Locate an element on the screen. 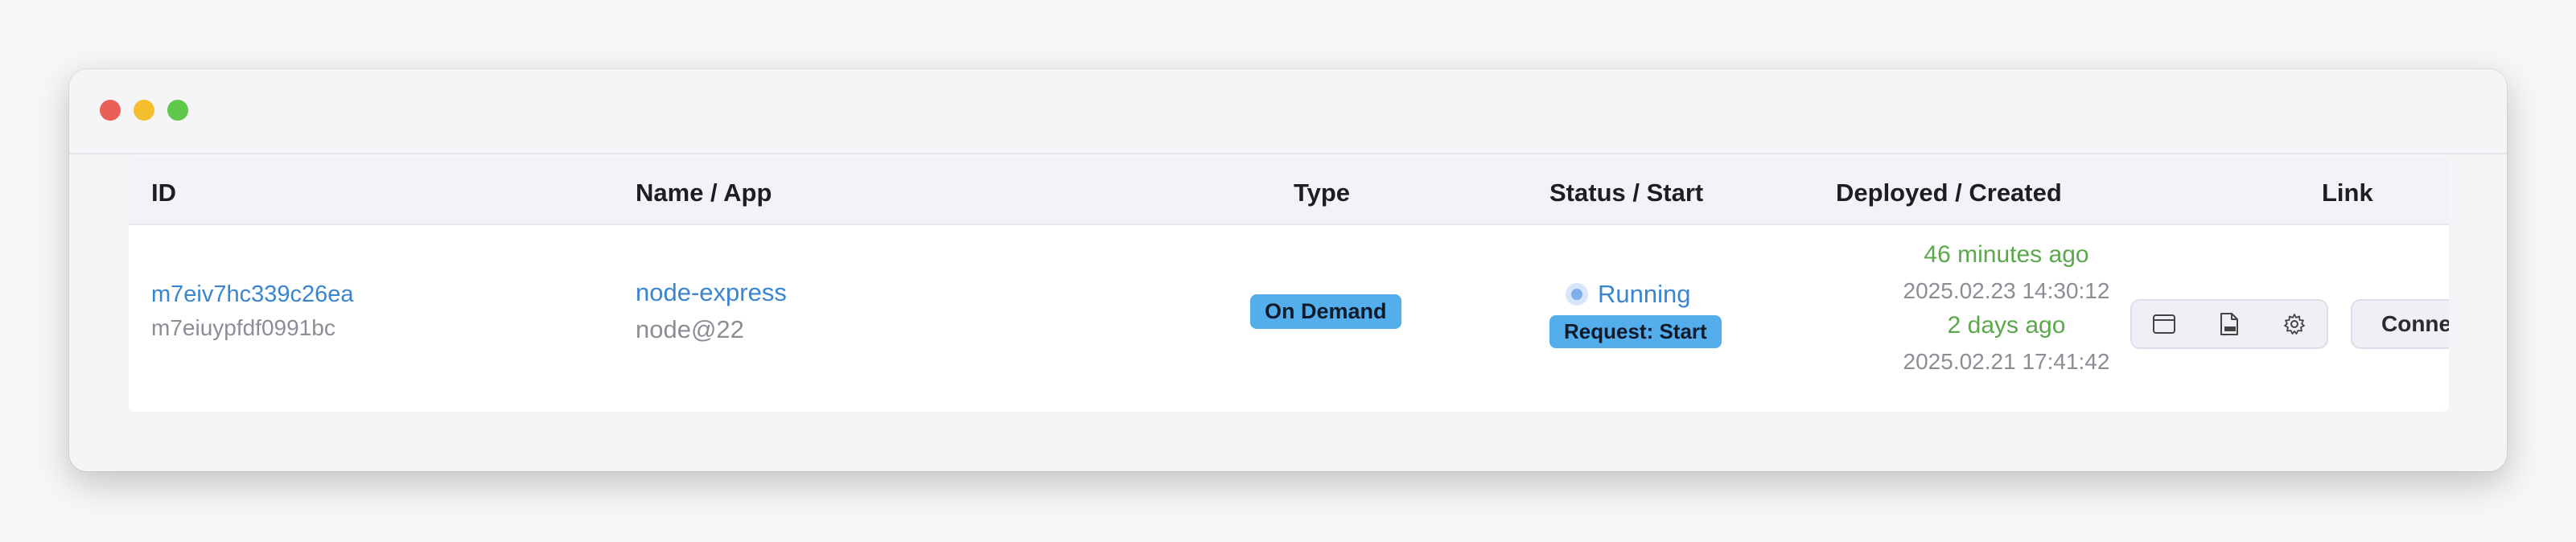  header-status-start: Status / Start is located at coordinates (1626, 193).